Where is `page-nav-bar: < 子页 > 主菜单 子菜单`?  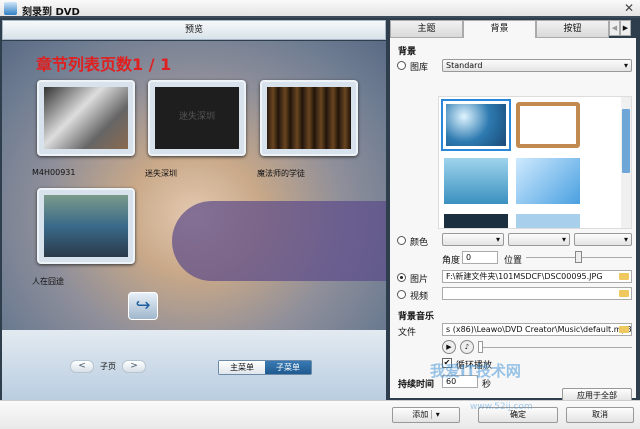
page-nav-bar: < 子页 > 主菜单 子菜单 is located at coordinates (194, 365).